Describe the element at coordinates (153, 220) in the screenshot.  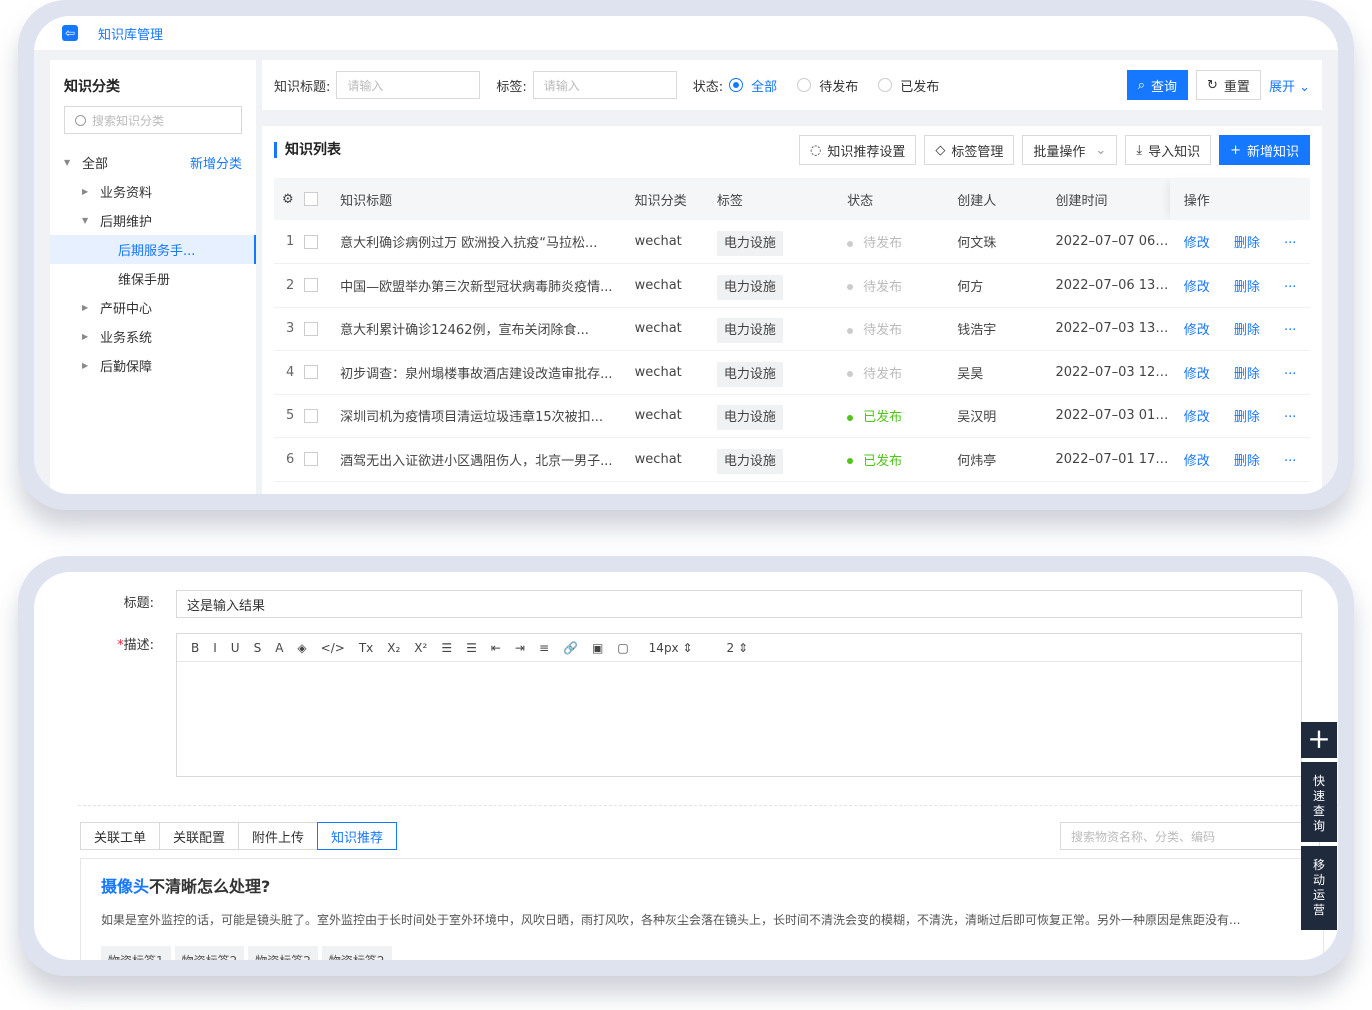
I see `tree-item-maintenance: ▼ 后期维护` at that location.